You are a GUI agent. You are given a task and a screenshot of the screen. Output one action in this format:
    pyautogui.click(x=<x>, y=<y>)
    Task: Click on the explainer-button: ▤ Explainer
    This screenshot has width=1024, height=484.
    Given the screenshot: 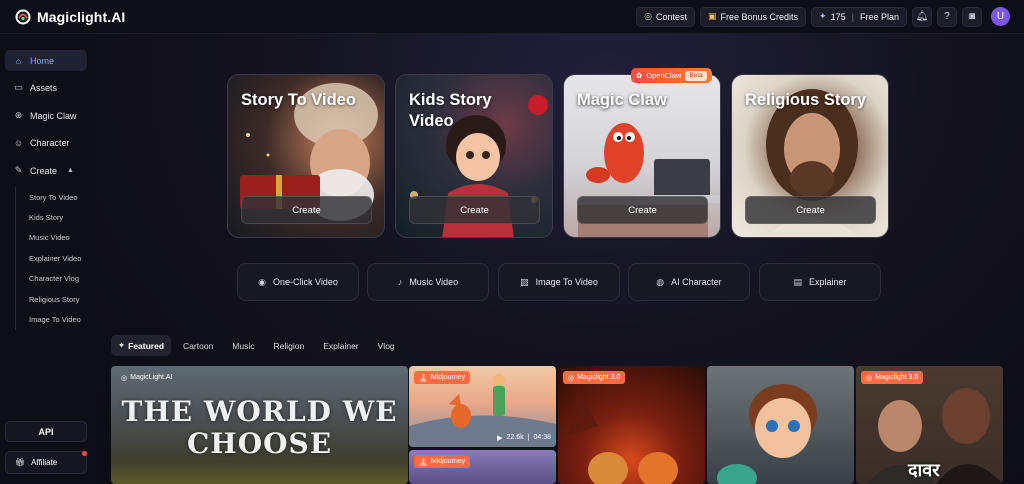 What is the action you would take?
    pyautogui.click(x=820, y=282)
    